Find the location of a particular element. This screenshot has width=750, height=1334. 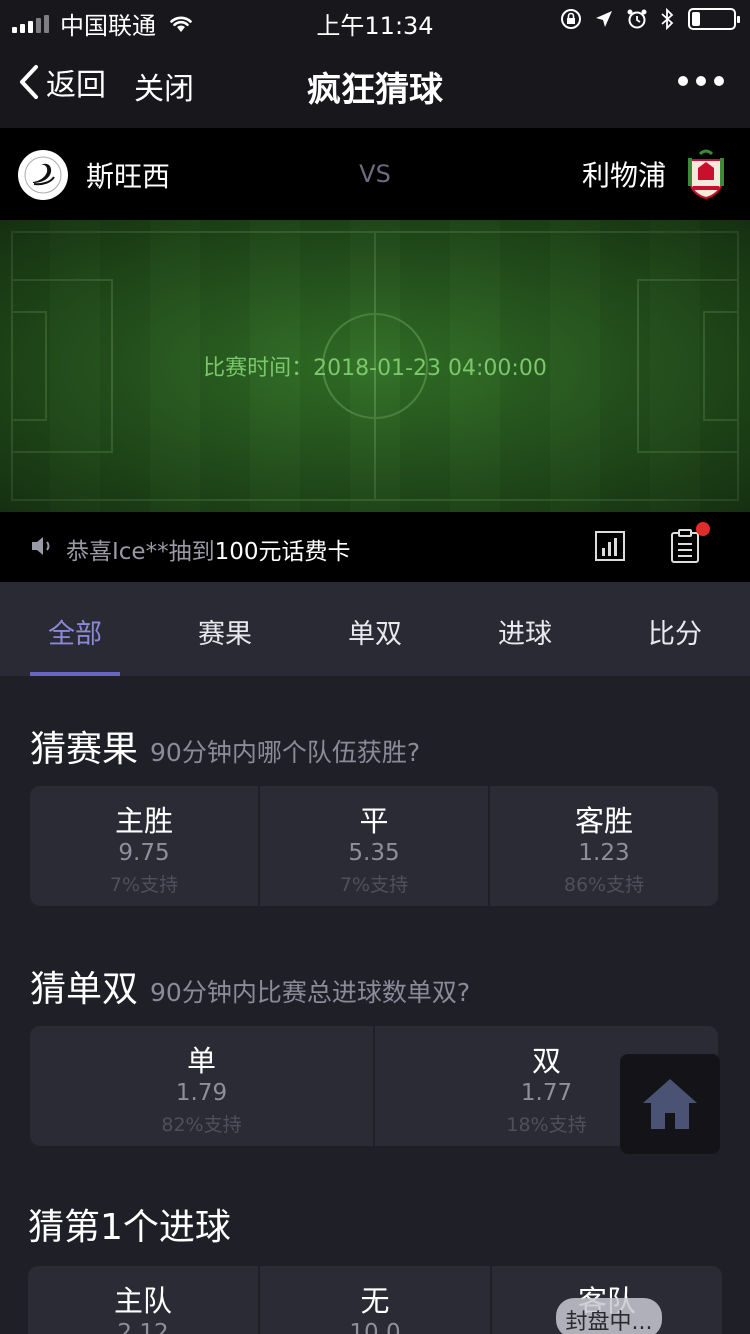

first-goal-section-heading: 猜第1个进球 is located at coordinates (129, 1224).